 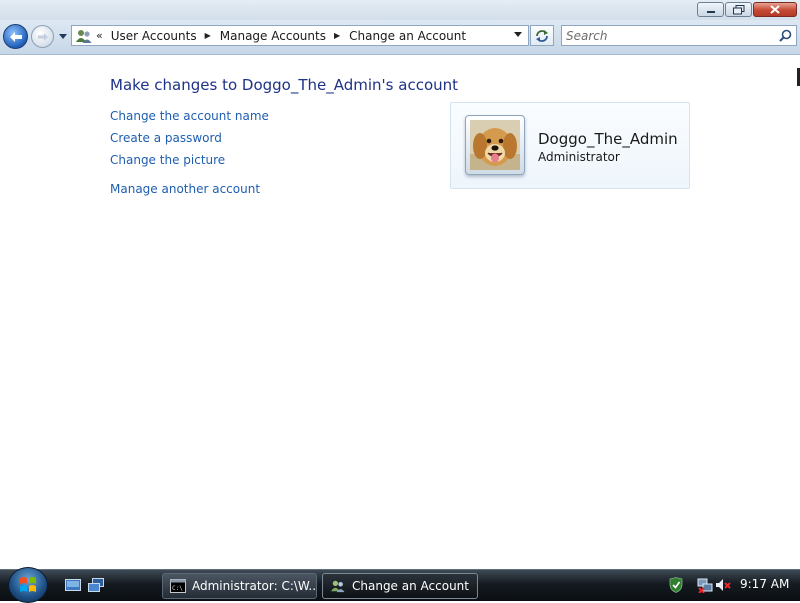 What do you see at coordinates (407, 36) in the screenshot?
I see `breadcrumb-change-account: Change an Account` at bounding box center [407, 36].